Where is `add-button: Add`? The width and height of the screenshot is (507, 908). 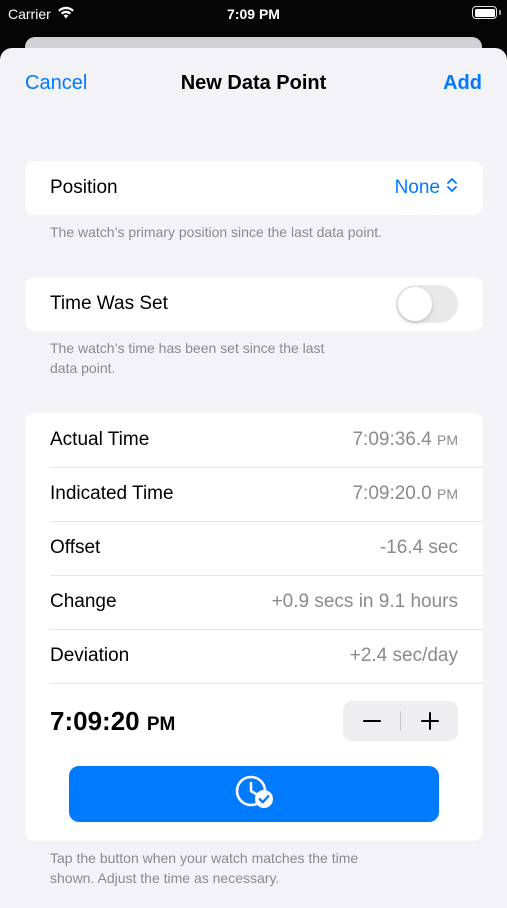
add-button: Add is located at coordinates (462, 83).